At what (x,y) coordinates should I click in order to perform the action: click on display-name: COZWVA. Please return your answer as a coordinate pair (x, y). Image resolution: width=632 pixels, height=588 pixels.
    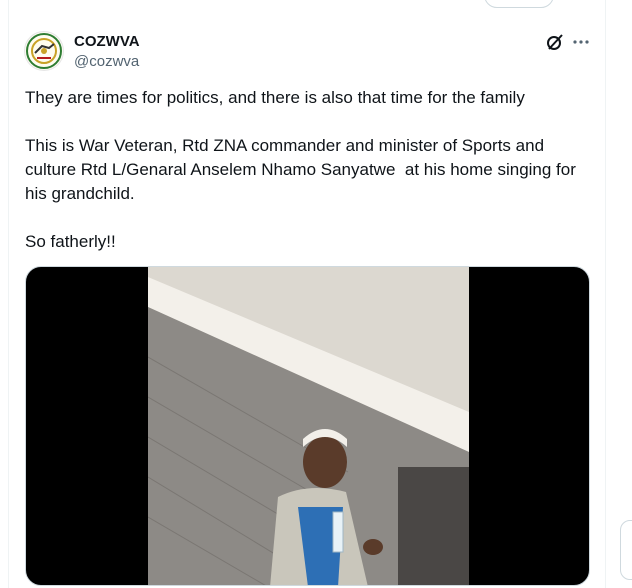
    Looking at the image, I should click on (107, 42).